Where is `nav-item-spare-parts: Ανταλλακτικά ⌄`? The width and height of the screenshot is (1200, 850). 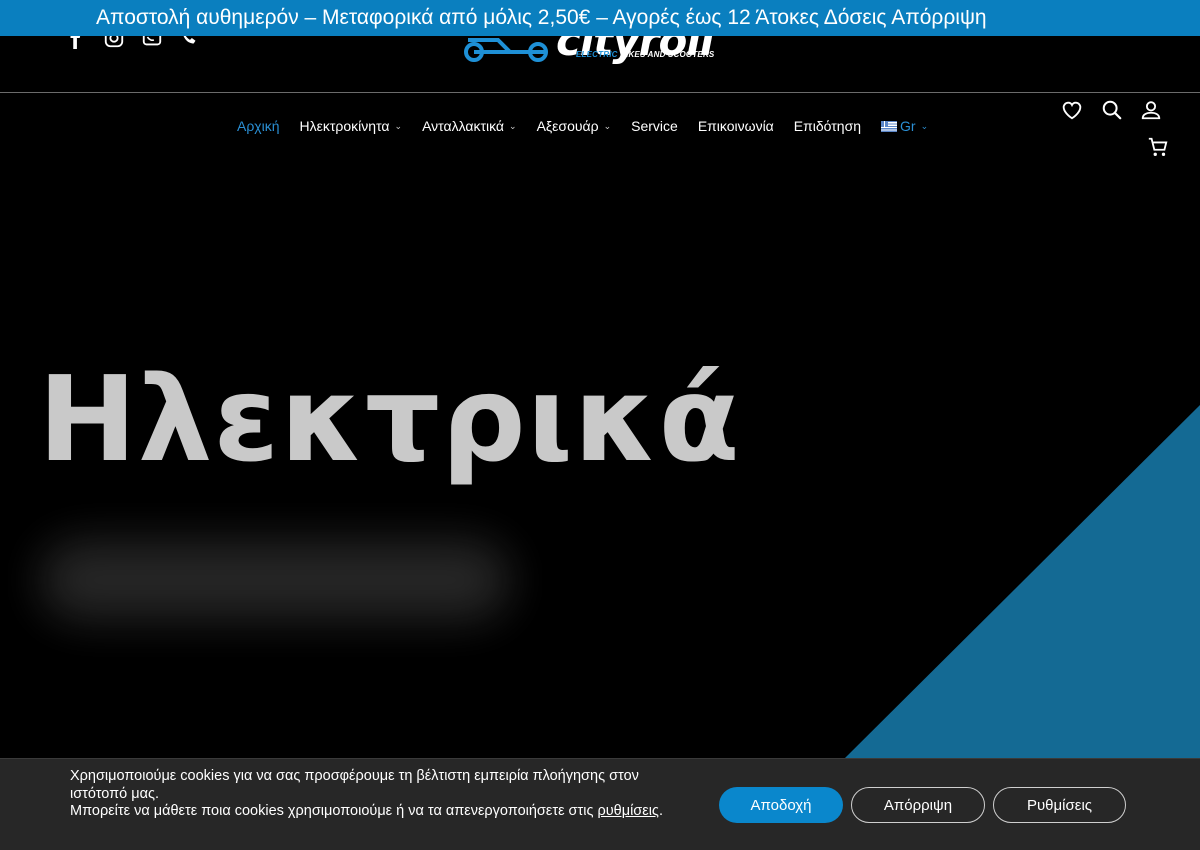 nav-item-spare-parts: Ανταλλακτικά ⌄ is located at coordinates (469, 126).